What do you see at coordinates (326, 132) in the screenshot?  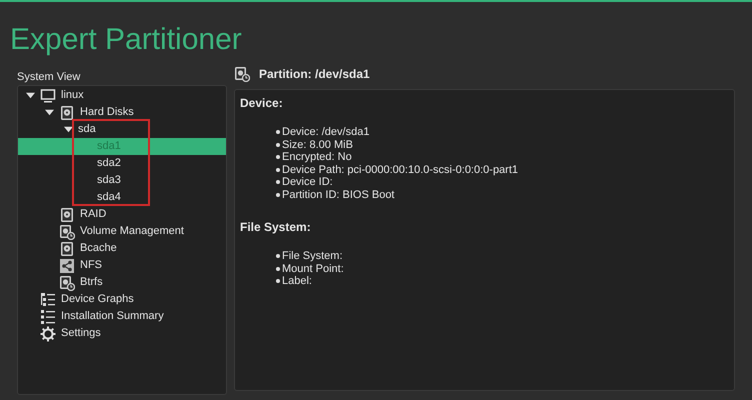 I see `detail-text: Device: /dev/sda1` at bounding box center [326, 132].